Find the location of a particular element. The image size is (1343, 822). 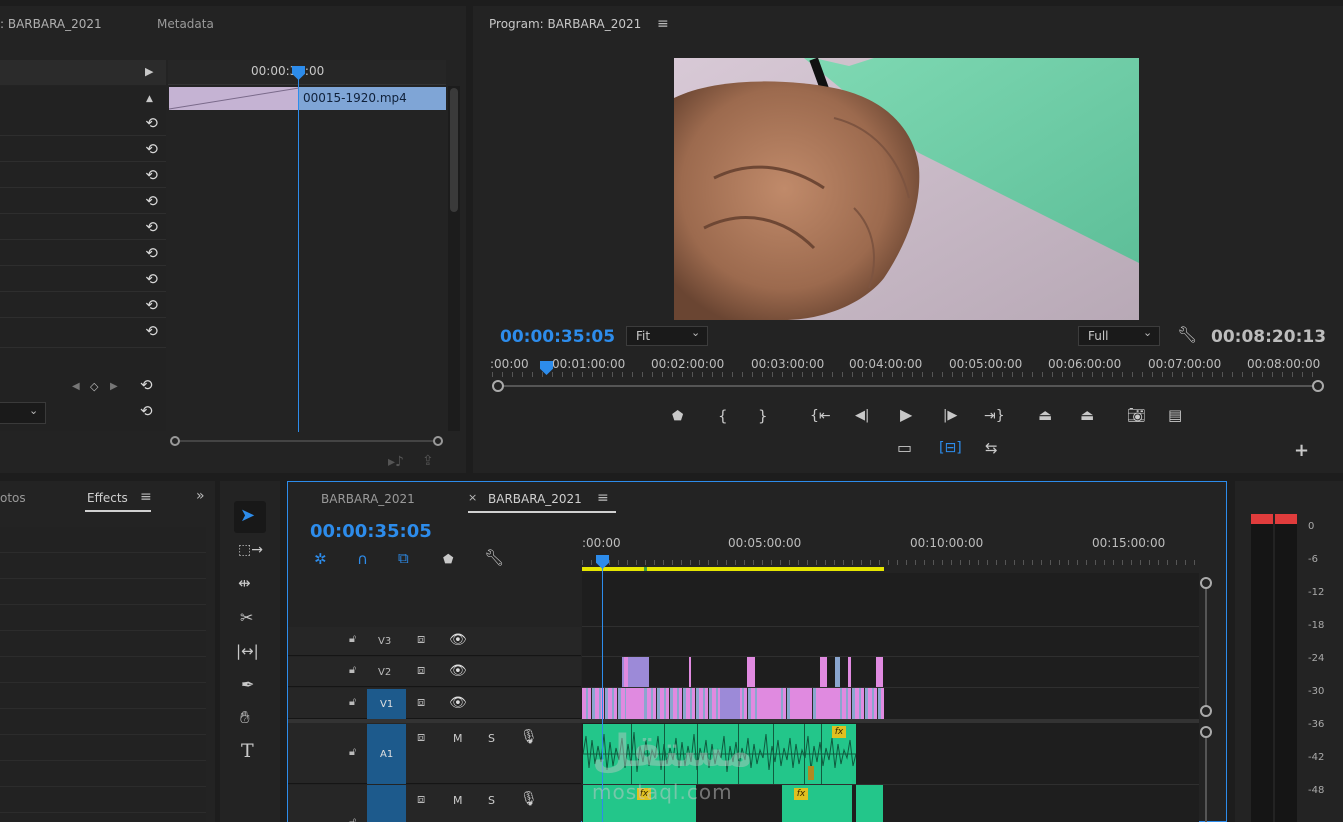

blend-mode-dropdown: ⌄ is located at coordinates (23, 413).